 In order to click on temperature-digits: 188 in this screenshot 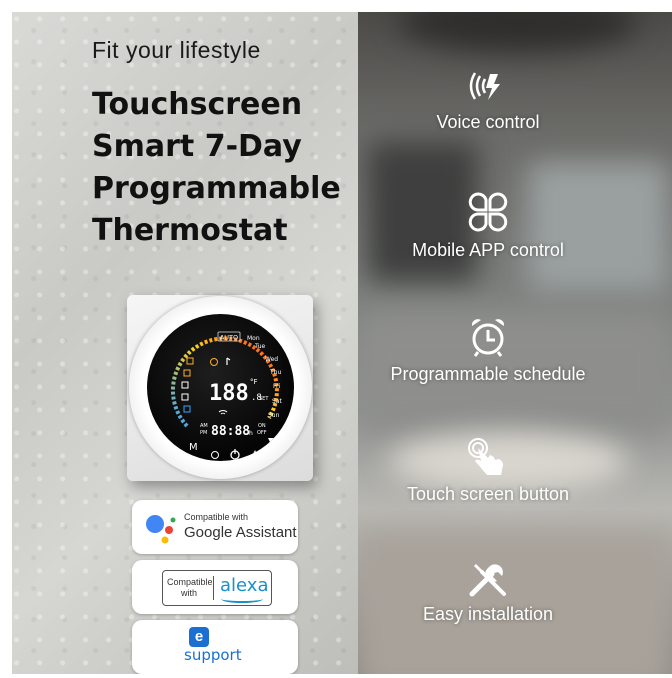, I will do `click(229, 393)`.